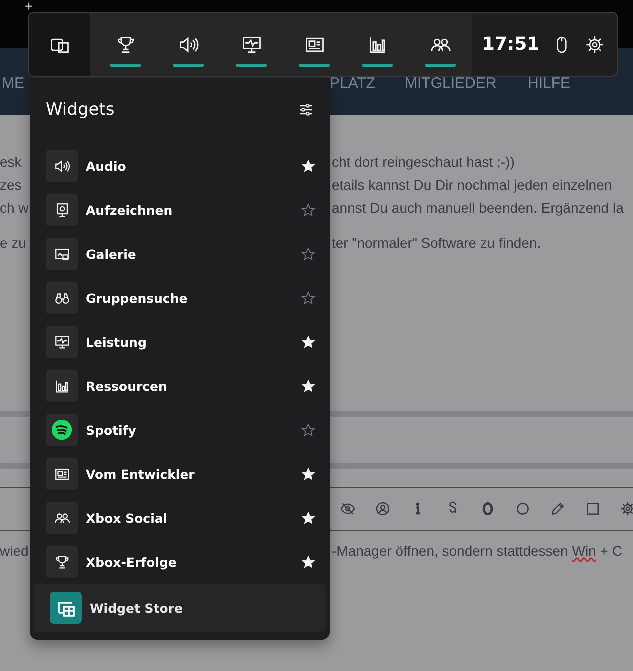  Describe the element at coordinates (62, 430) in the screenshot. I see `sound-waves-logo-icon` at that location.